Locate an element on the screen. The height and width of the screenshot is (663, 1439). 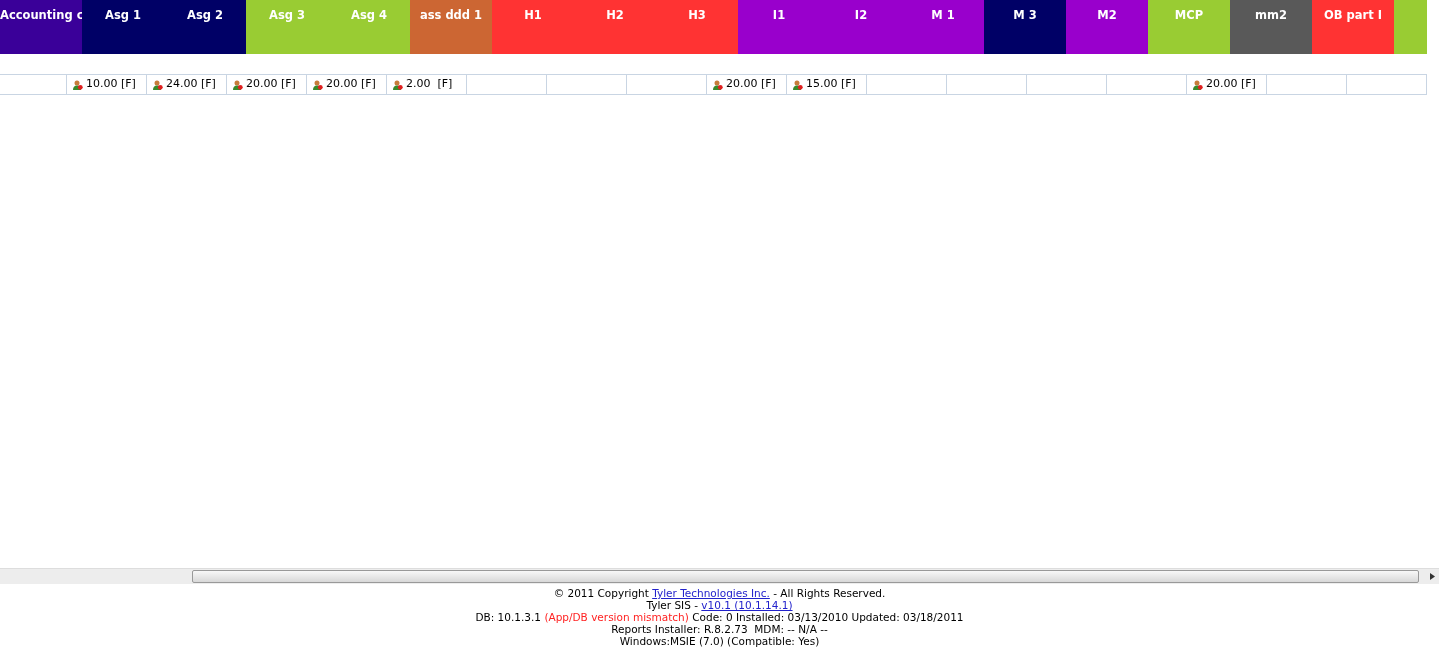
column-header: ass ddd 1 is located at coordinates (451, 27).